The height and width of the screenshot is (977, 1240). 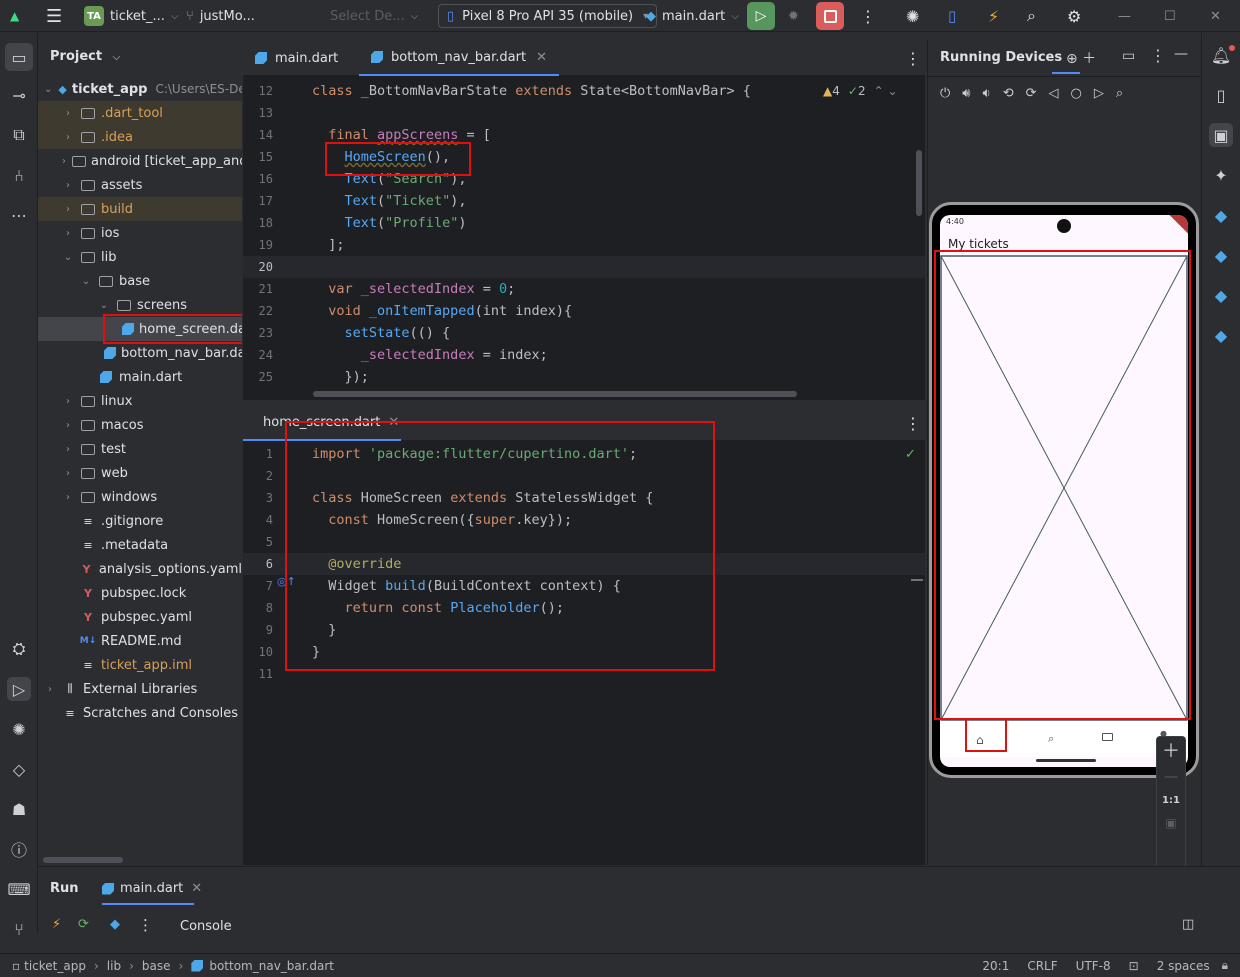 I want to click on flutter-devtools-icon: ◆, so click(x=1221, y=335).